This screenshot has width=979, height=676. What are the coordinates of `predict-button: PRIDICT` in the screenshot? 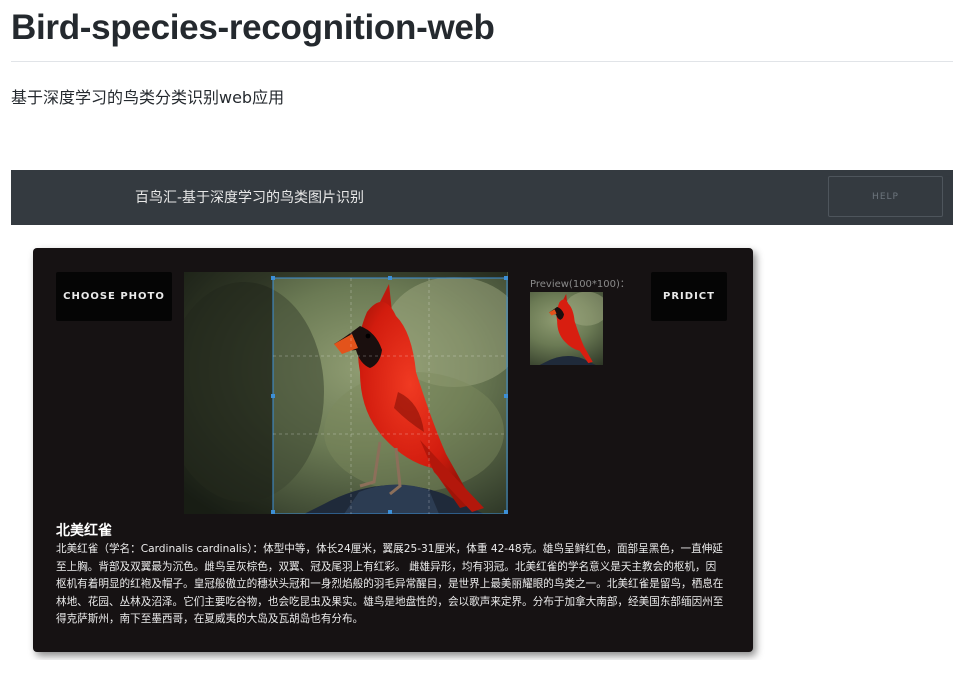 It's located at (689, 296).